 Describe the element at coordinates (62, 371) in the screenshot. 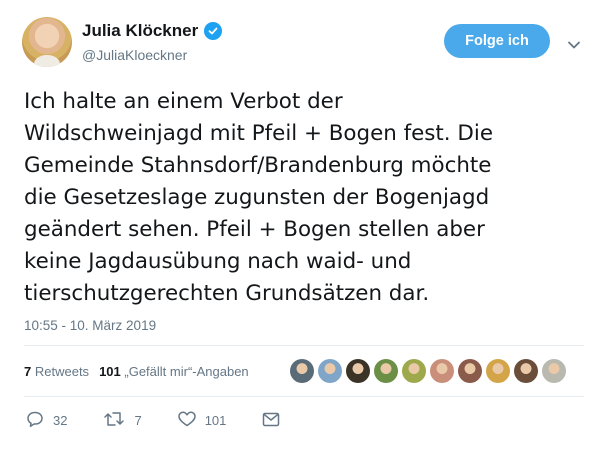

I see `retweets-label: Retweets` at that location.